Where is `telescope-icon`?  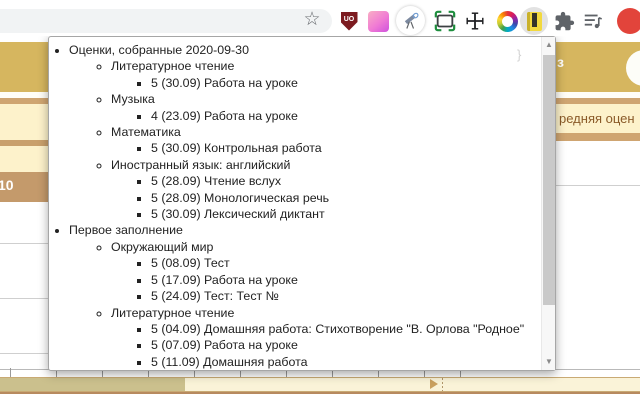 telescope-icon is located at coordinates (411, 20).